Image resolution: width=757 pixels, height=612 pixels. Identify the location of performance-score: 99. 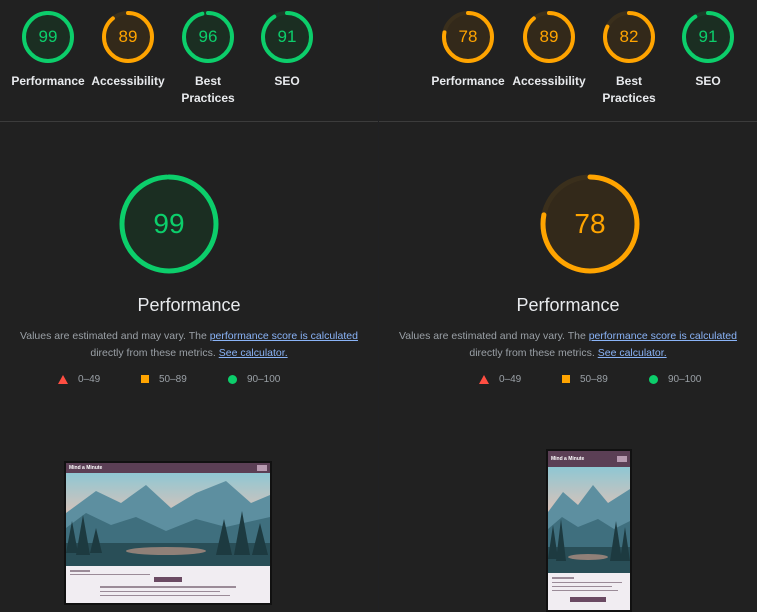
(169, 223).